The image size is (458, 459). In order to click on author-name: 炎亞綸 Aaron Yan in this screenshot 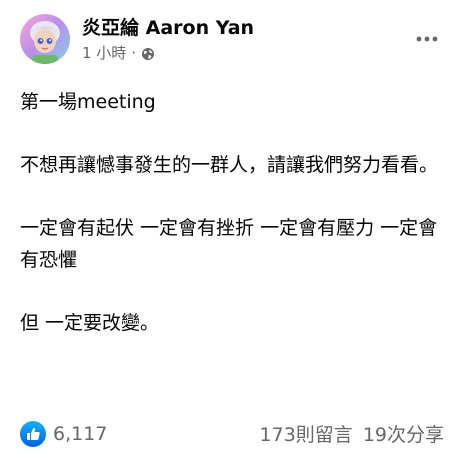, I will do `click(168, 28)`.